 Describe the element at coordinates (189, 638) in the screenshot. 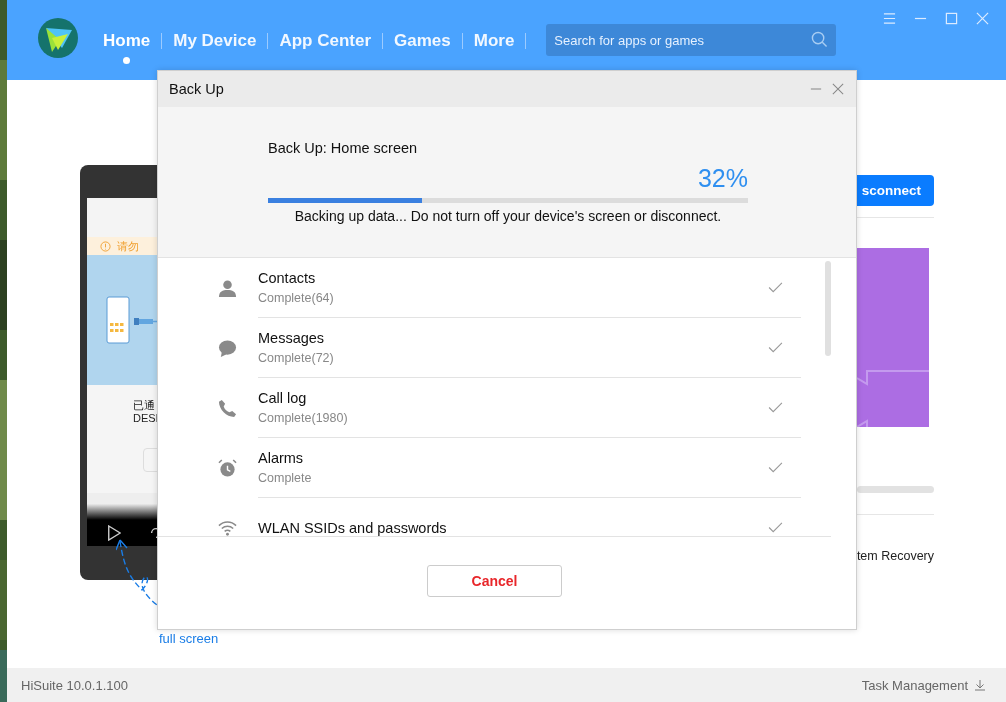

I see `hint-text: full screen` at that location.